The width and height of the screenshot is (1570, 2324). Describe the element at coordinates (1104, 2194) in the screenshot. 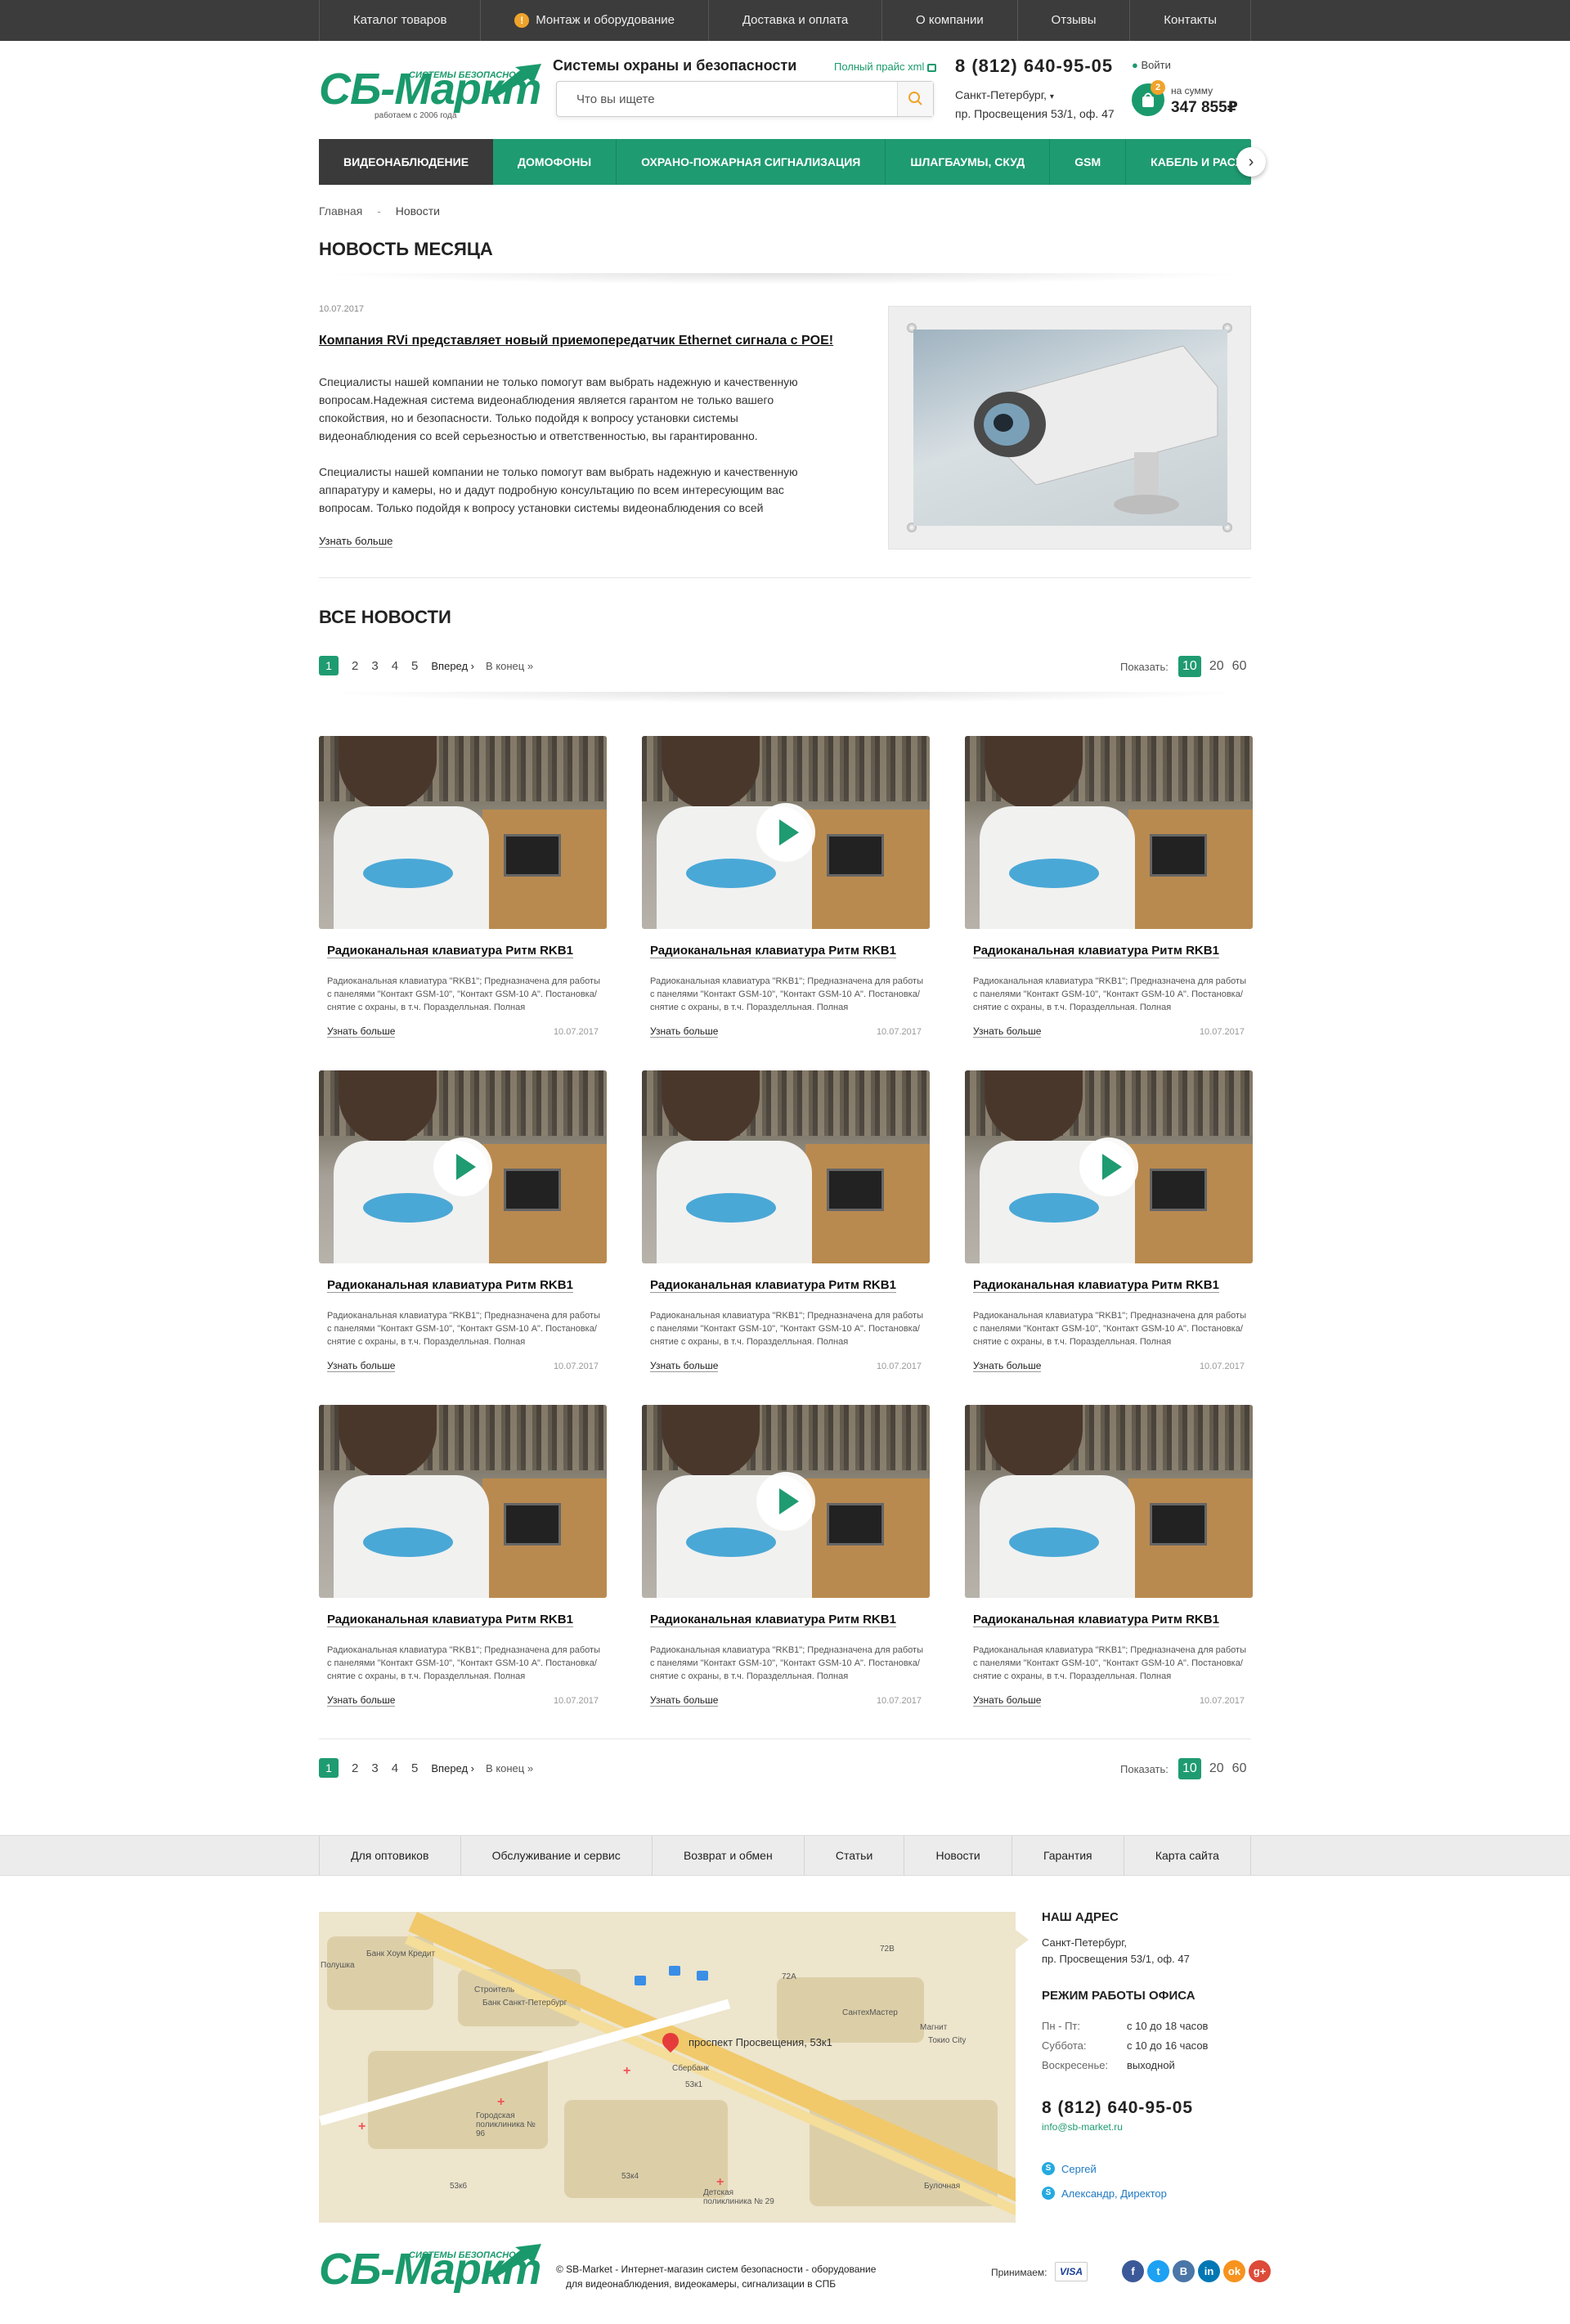

I see `skype-contact: S Александр, Директор` at that location.